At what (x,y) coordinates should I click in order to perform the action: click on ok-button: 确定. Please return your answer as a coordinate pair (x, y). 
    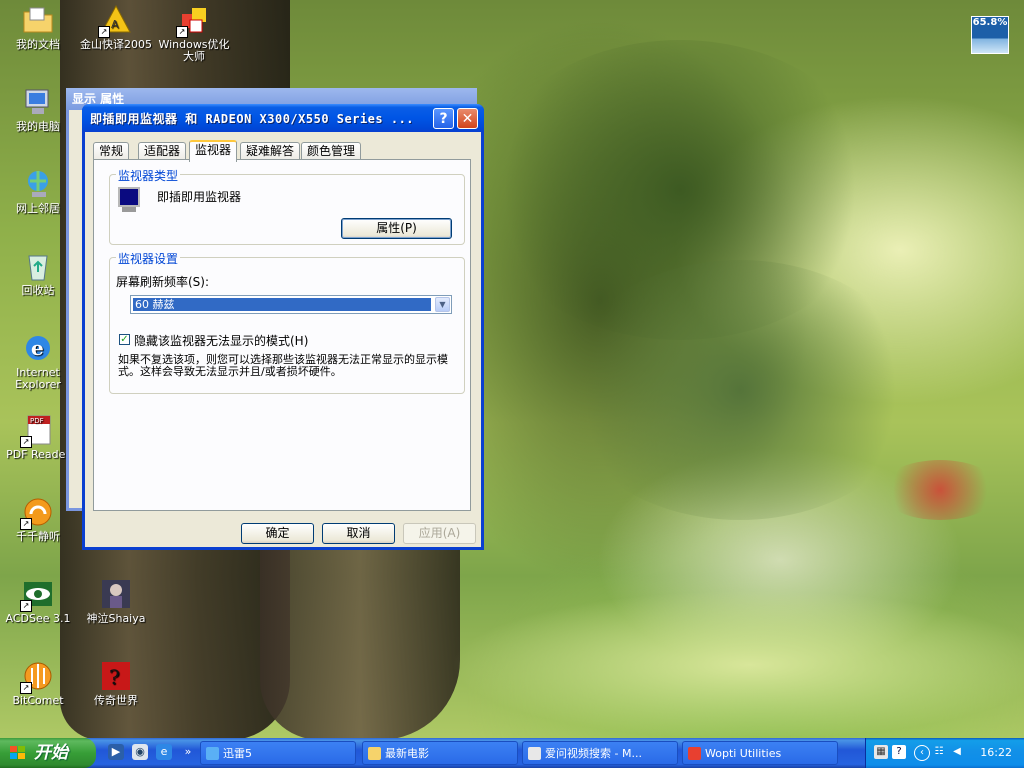
    Looking at the image, I should click on (277, 533).